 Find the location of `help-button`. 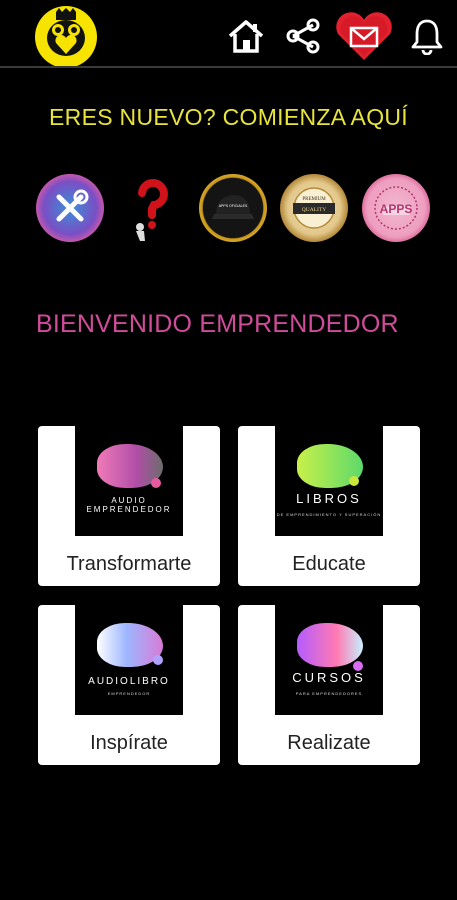

help-button is located at coordinates (152, 208).